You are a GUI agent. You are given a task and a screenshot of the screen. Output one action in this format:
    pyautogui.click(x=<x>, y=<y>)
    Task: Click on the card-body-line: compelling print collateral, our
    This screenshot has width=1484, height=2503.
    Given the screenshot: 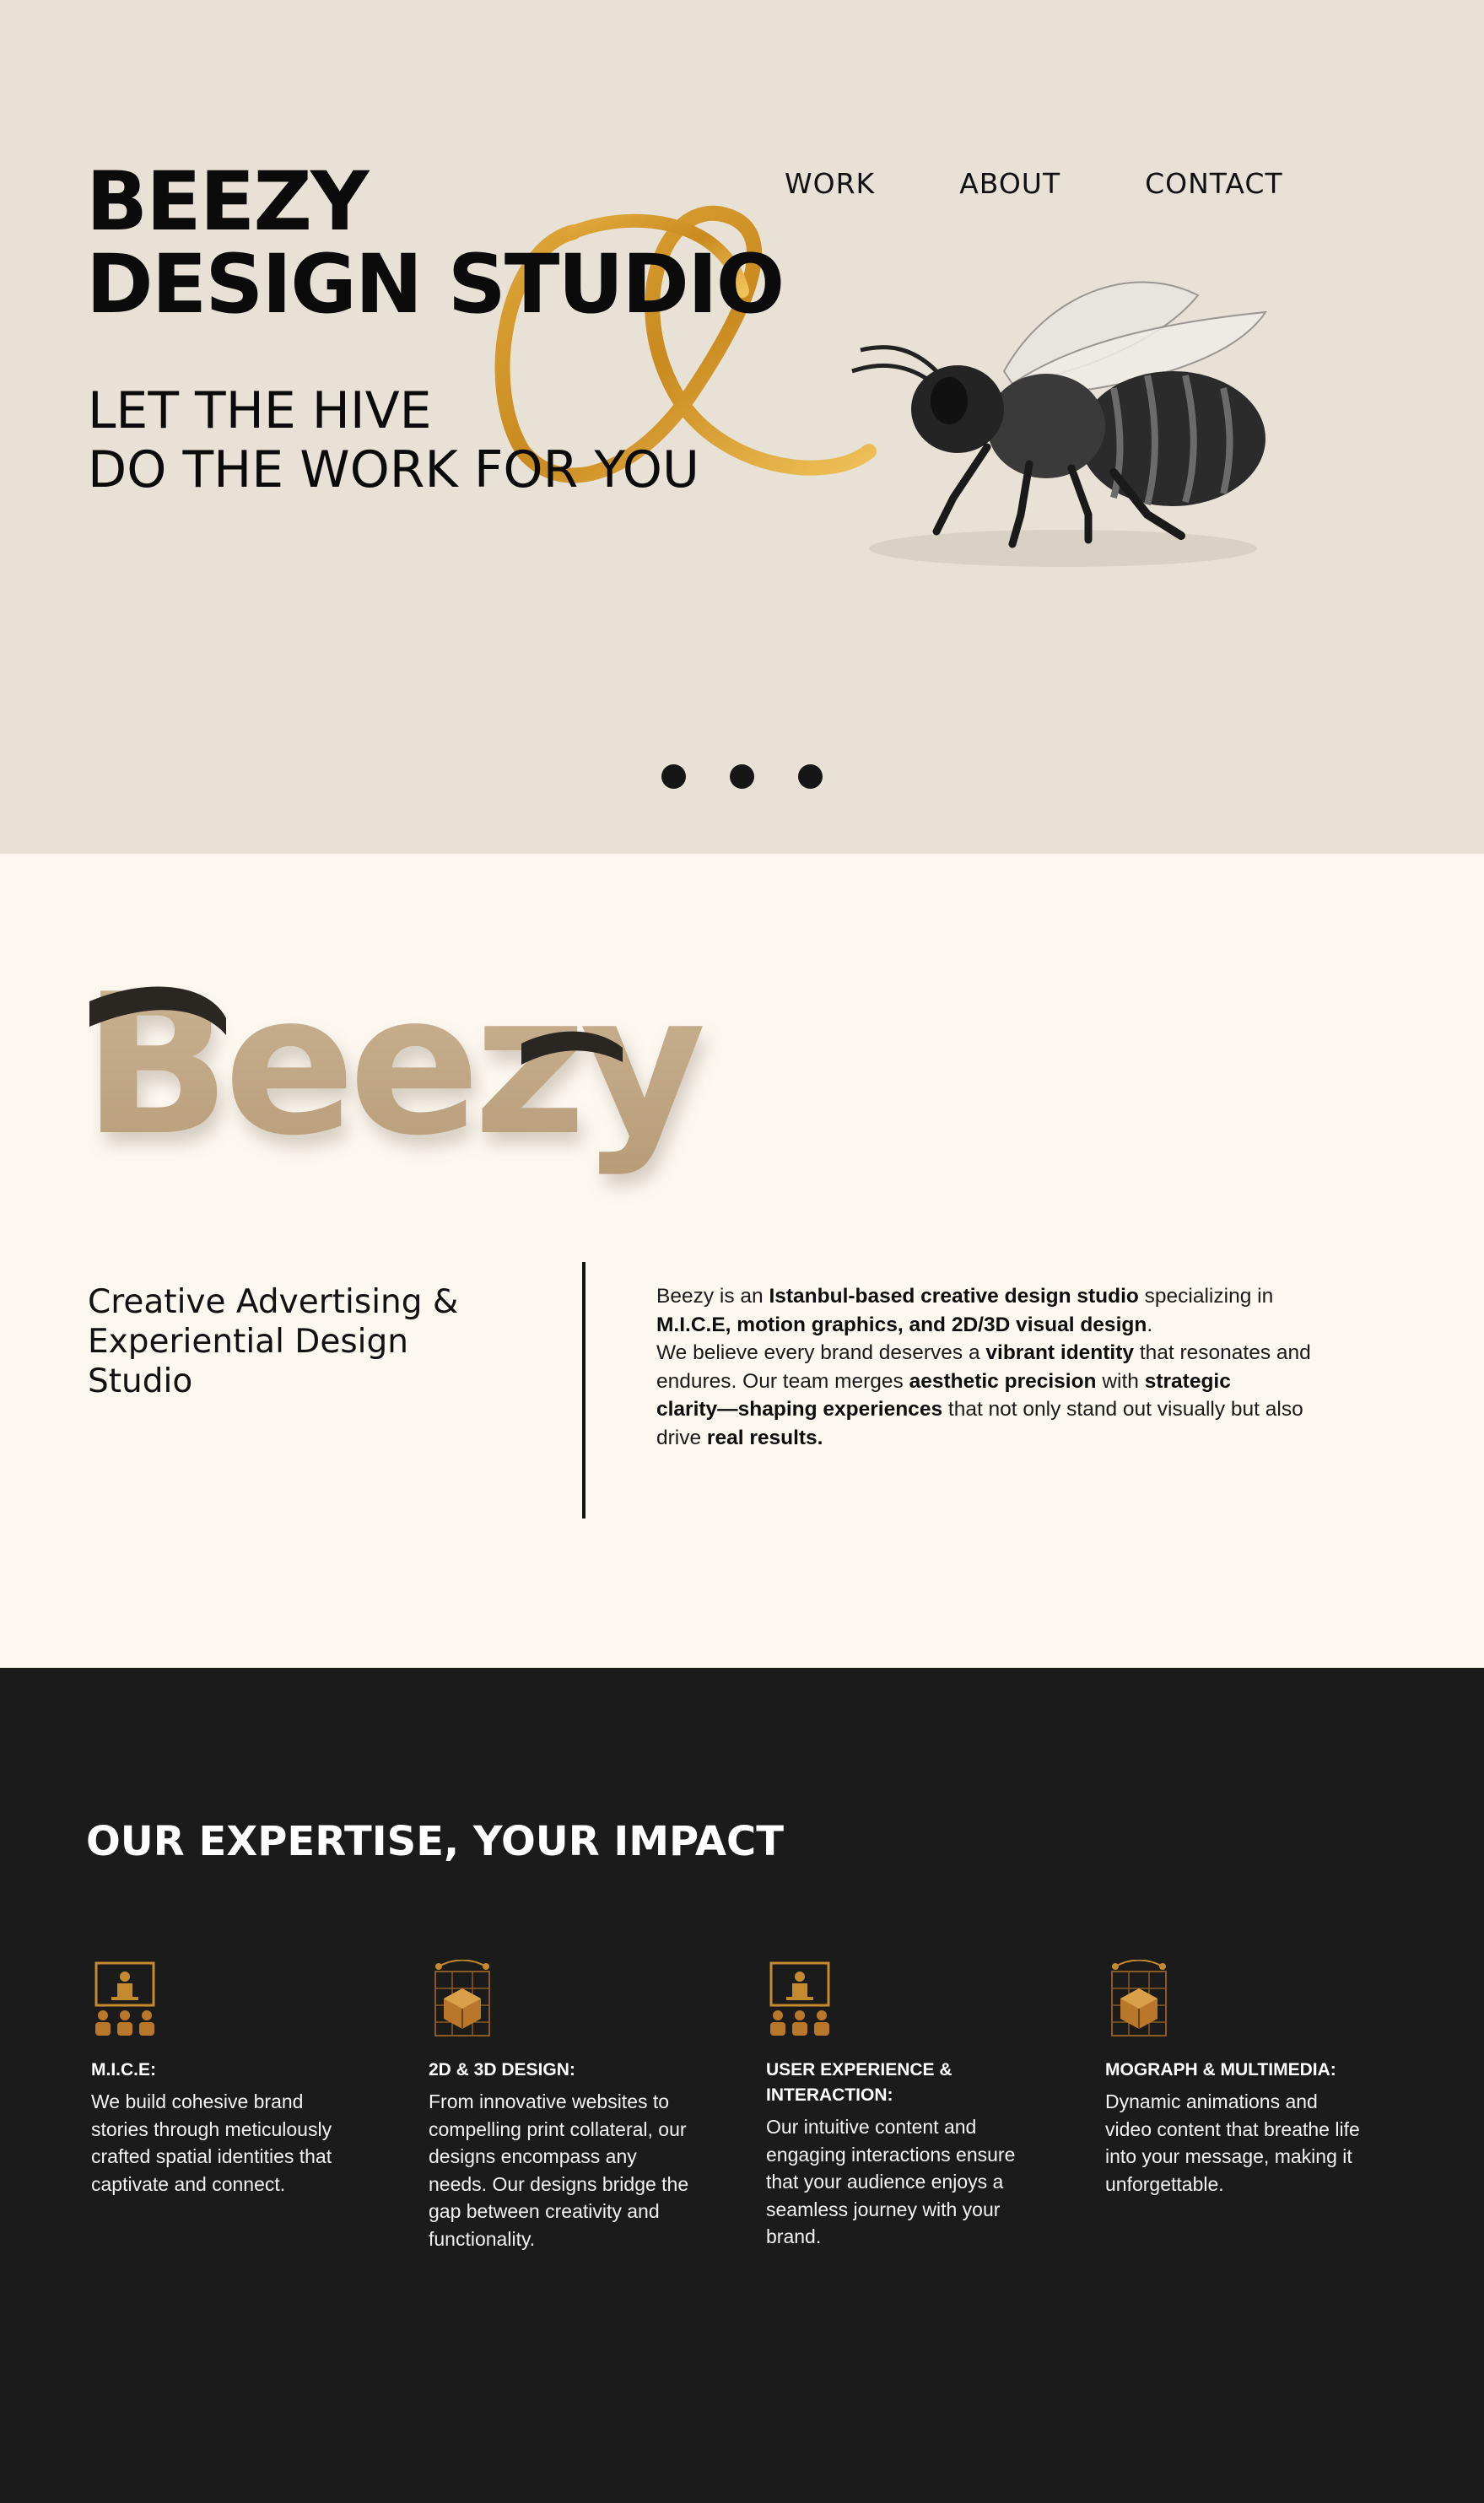 What is the action you would take?
    pyautogui.click(x=558, y=2128)
    